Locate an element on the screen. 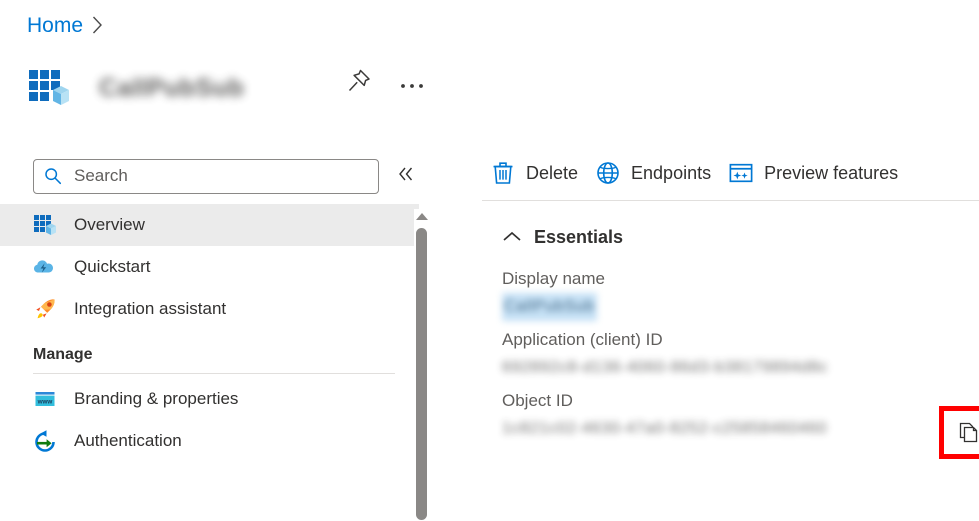  page-title: CallPubSub is located at coordinates (172, 87).